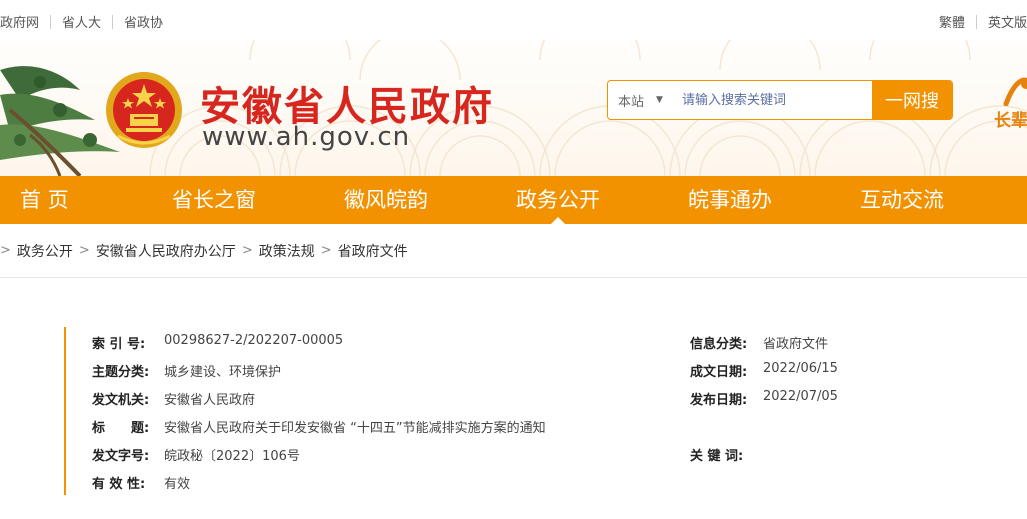 The image size is (1027, 519). Describe the element at coordinates (719, 372) in the screenshot. I see `meta-label: 成文日期:` at that location.